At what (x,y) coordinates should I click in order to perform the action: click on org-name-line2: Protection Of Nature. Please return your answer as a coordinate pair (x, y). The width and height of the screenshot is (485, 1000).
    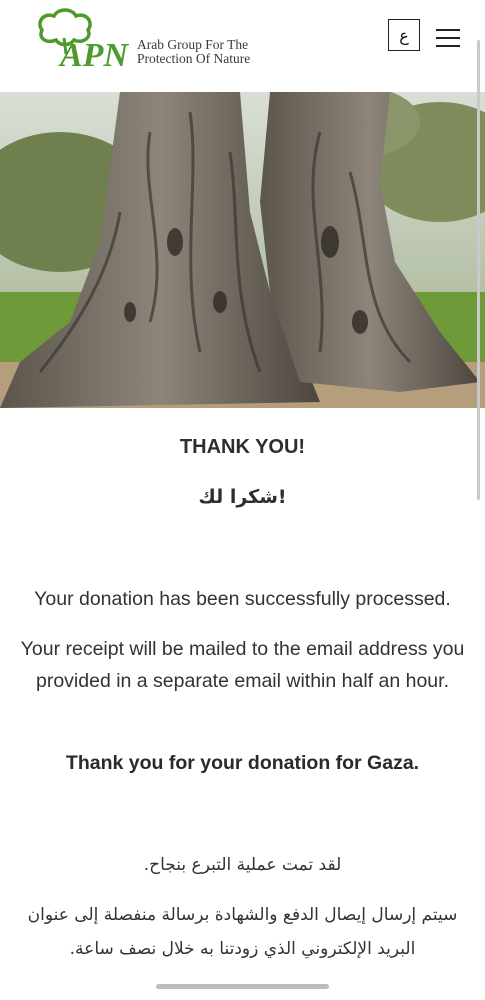
    Looking at the image, I should click on (194, 58).